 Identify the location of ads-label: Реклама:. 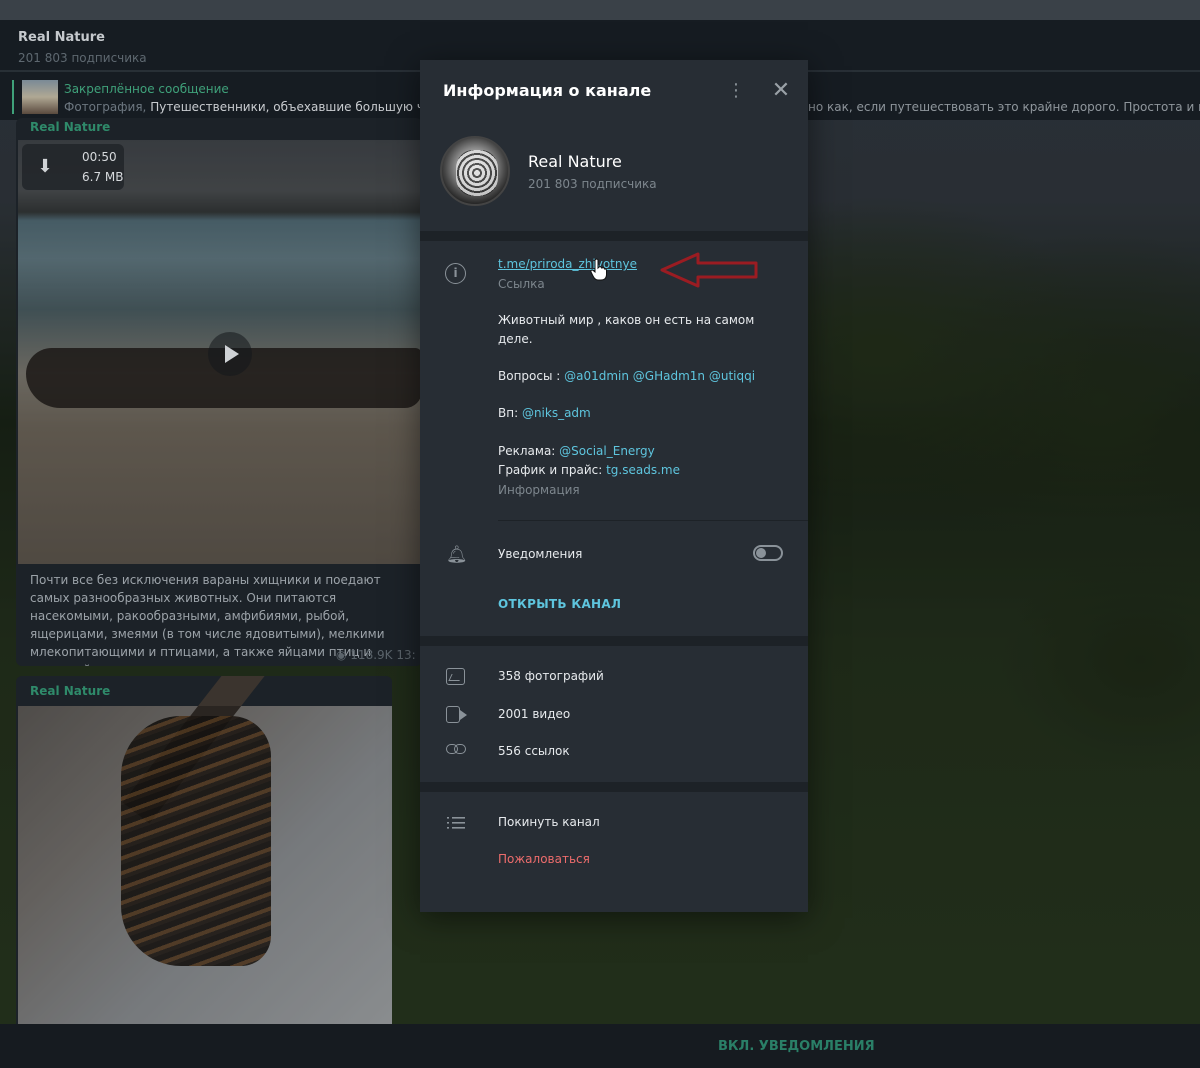
(529, 451).